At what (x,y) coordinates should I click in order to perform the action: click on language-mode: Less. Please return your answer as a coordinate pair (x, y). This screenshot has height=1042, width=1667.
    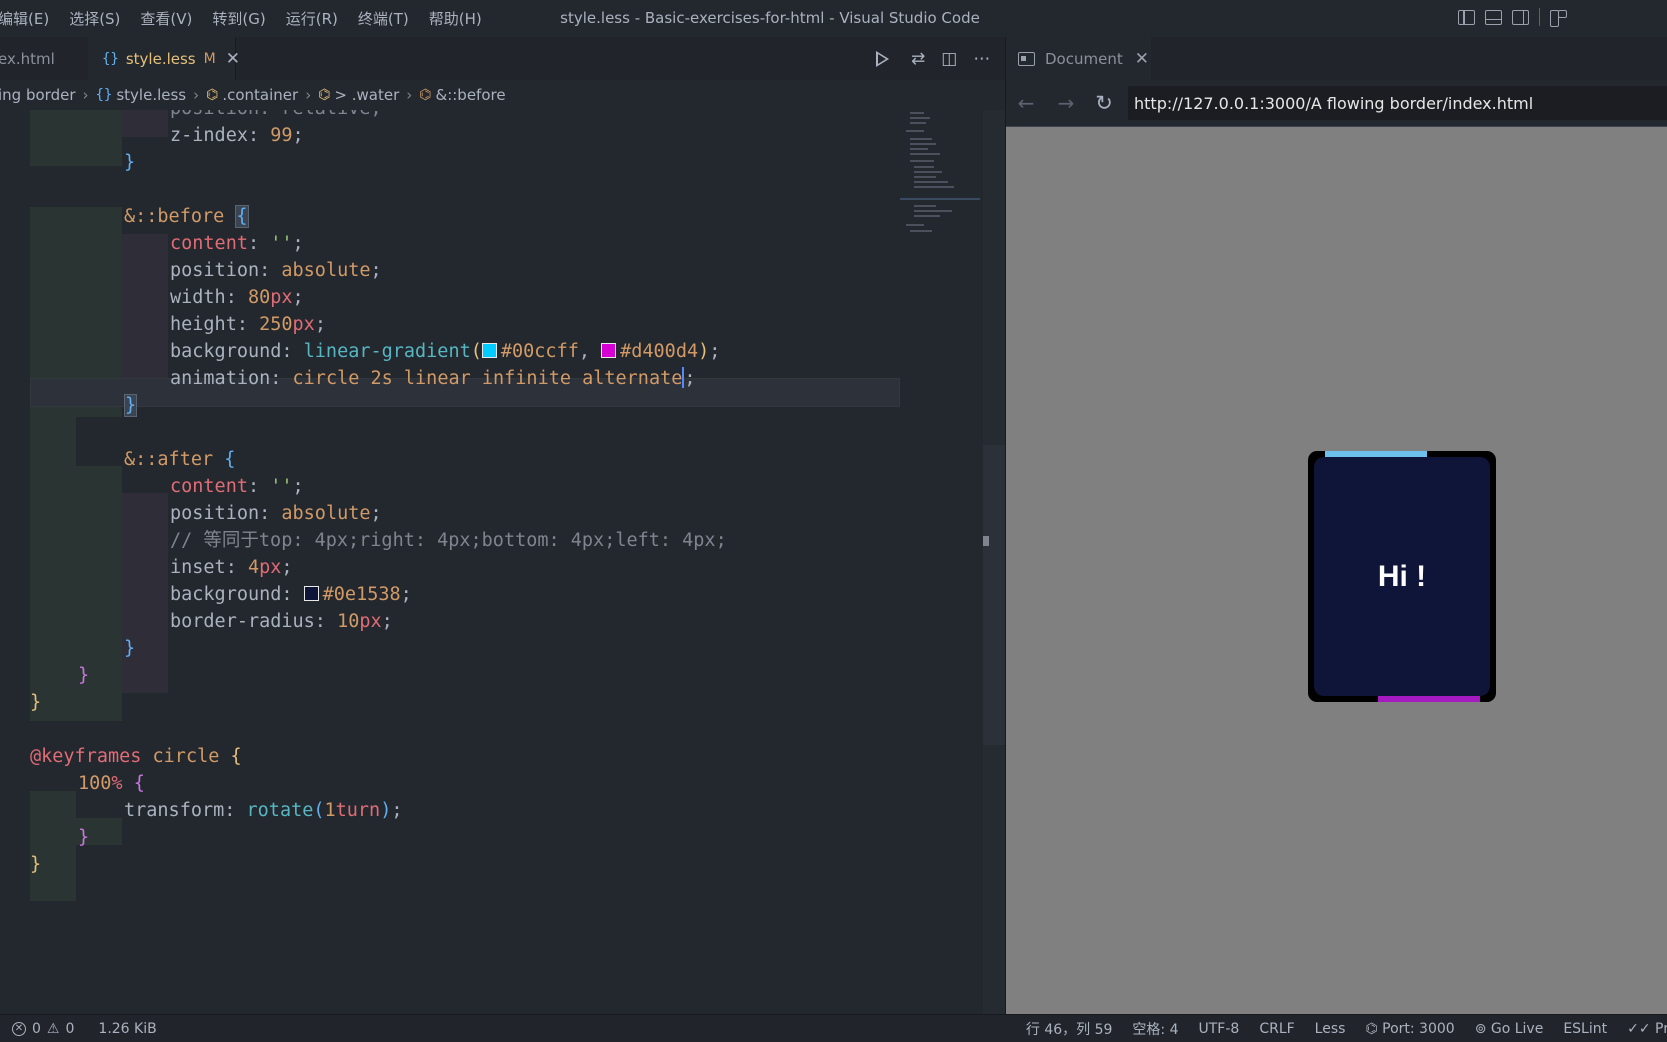
    Looking at the image, I should click on (1330, 1029).